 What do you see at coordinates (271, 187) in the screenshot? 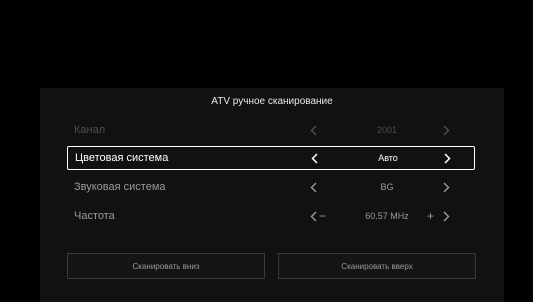
I see `sound-system-row: Звуковая система BG` at bounding box center [271, 187].